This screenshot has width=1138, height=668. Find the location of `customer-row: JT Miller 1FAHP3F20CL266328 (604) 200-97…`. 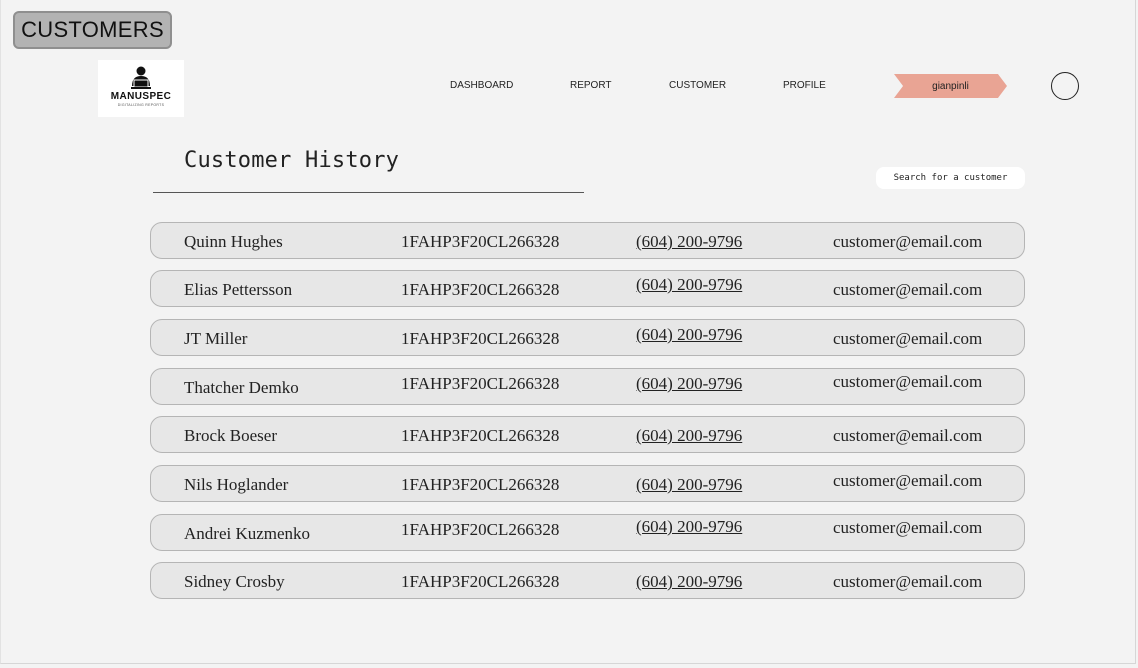

customer-row: JT Miller 1FAHP3F20CL266328 (604) 200-97… is located at coordinates (587, 337).